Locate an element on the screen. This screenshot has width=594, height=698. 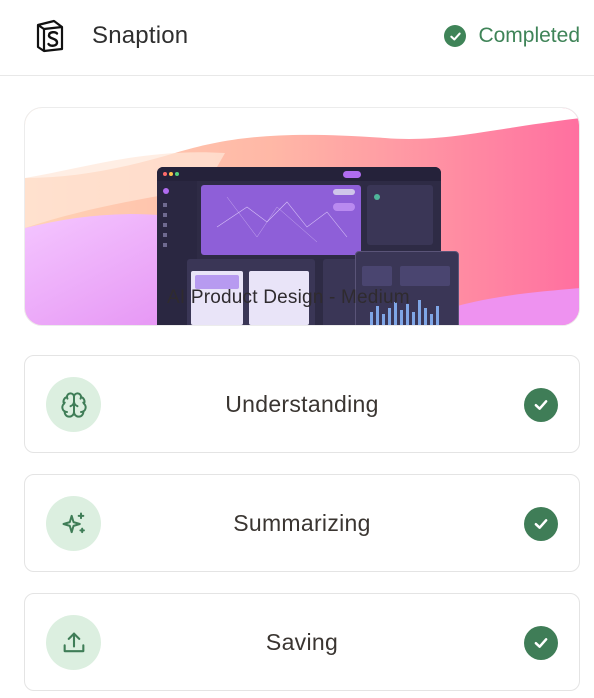
snaption-logo-icon is located at coordinates (50, 36).